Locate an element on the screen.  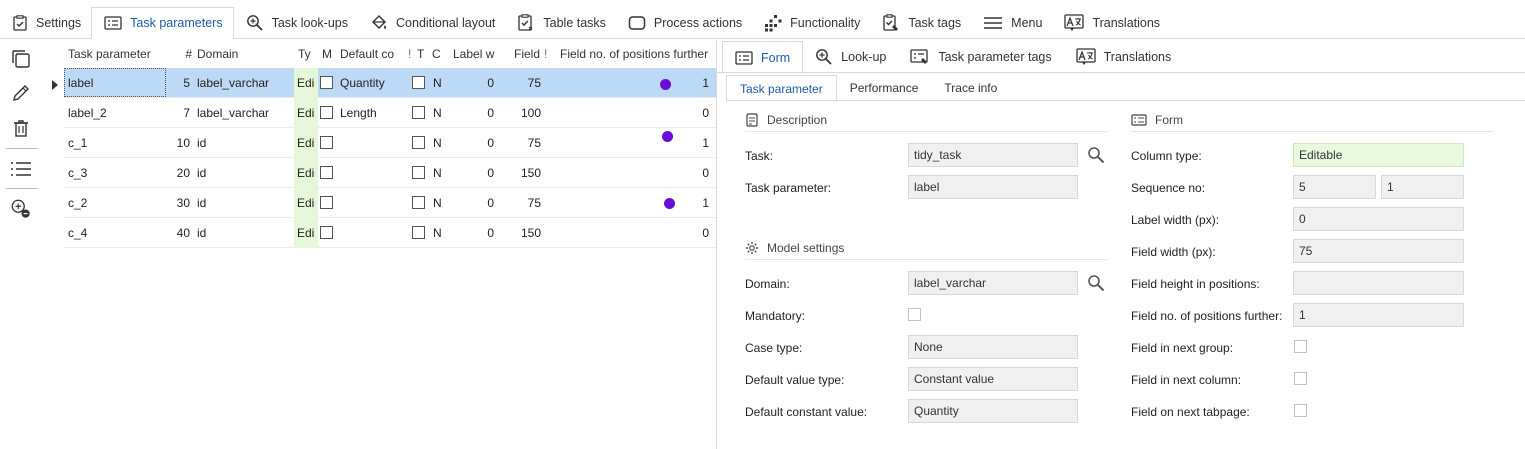
table-row: c_2 30 id Edi N 0 75 1 is located at coordinates (390, 203).